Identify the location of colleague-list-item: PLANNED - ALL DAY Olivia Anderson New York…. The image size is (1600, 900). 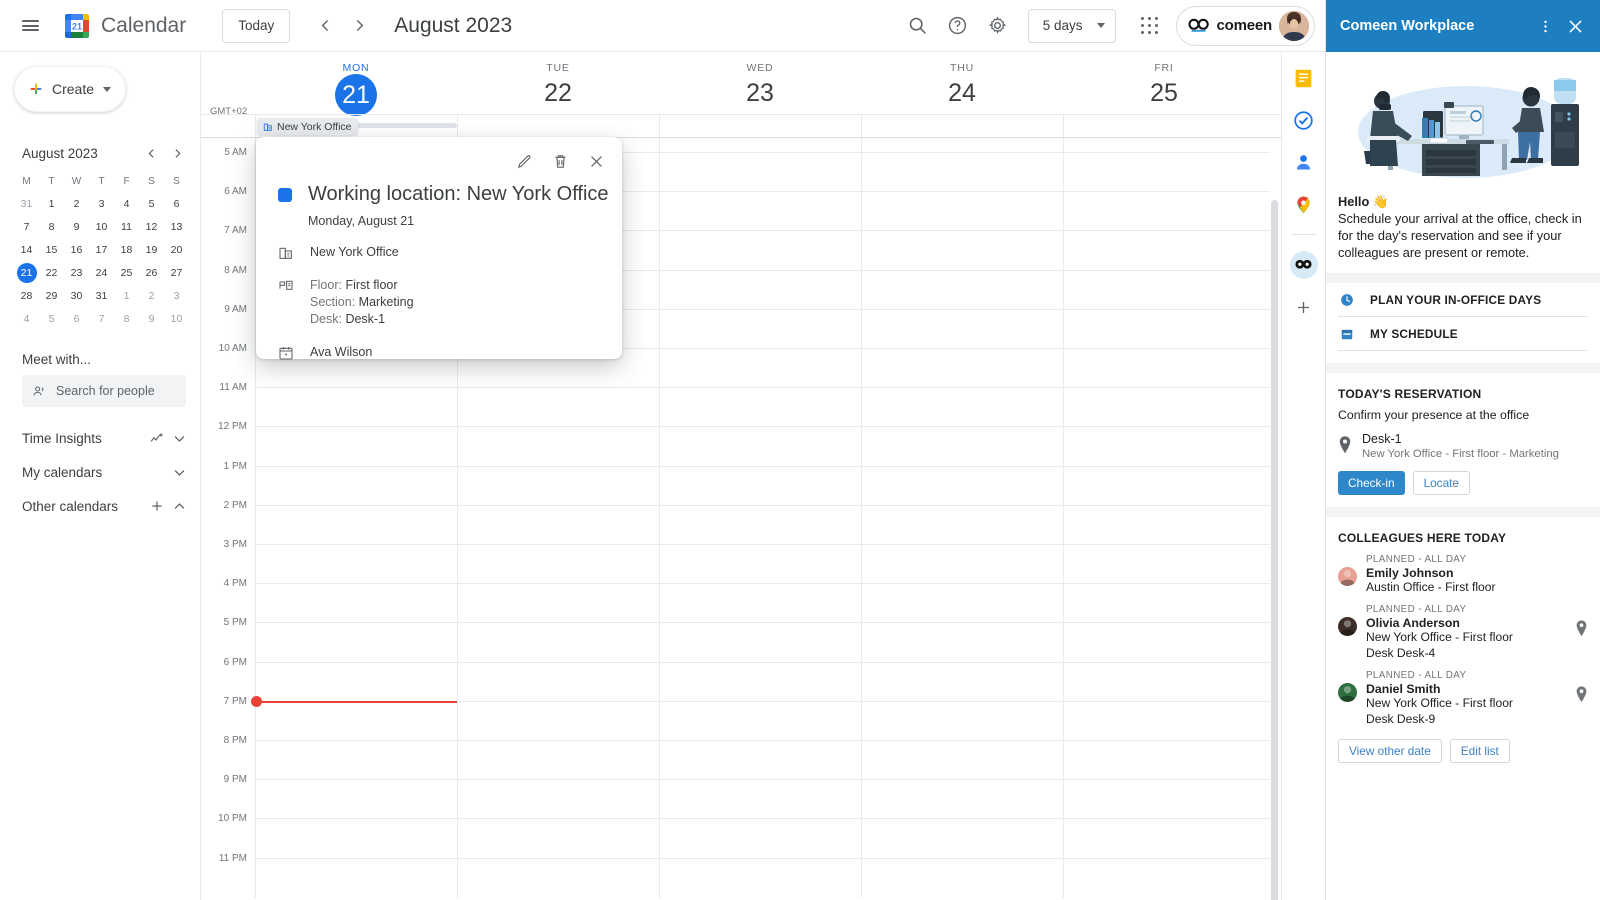
(1463, 632).